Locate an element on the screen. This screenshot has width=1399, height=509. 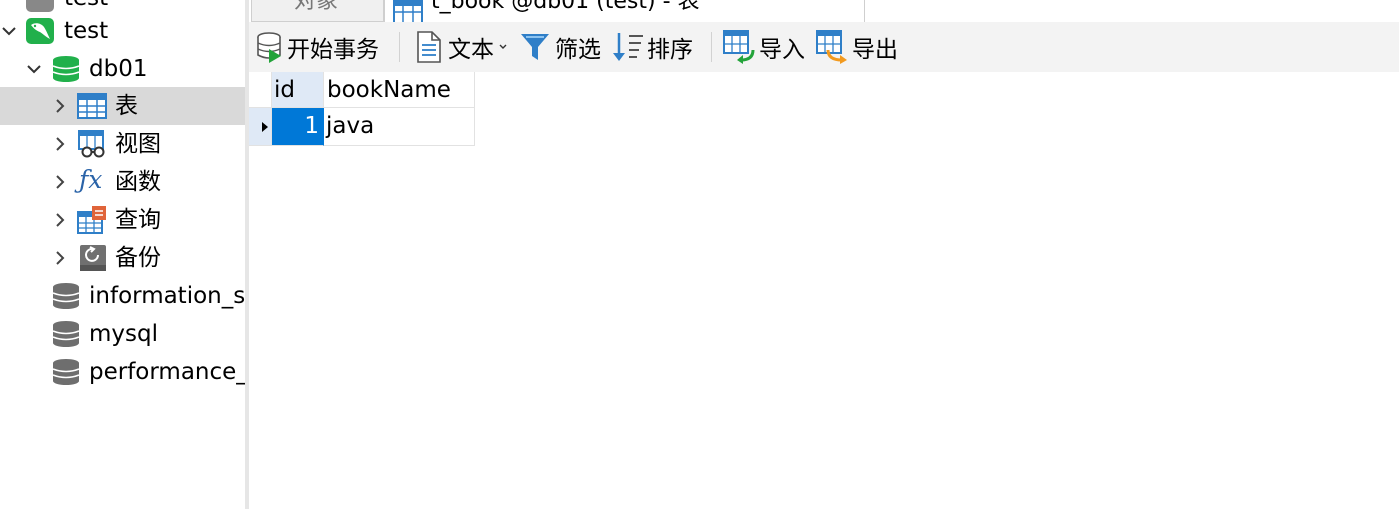
sort-icon is located at coordinates (628, 47).